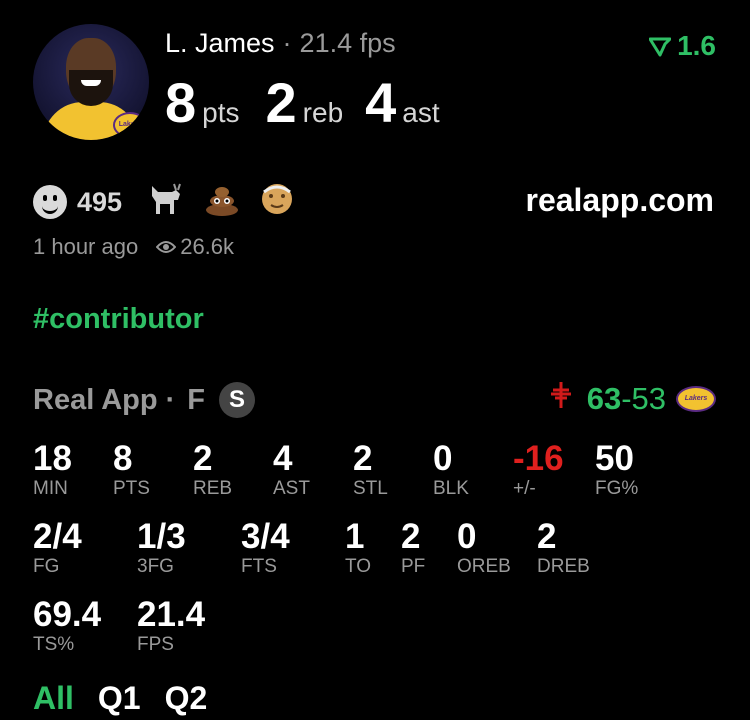  What do you see at coordinates (358, 566) in the screenshot?
I see `stat-label: TO` at bounding box center [358, 566].